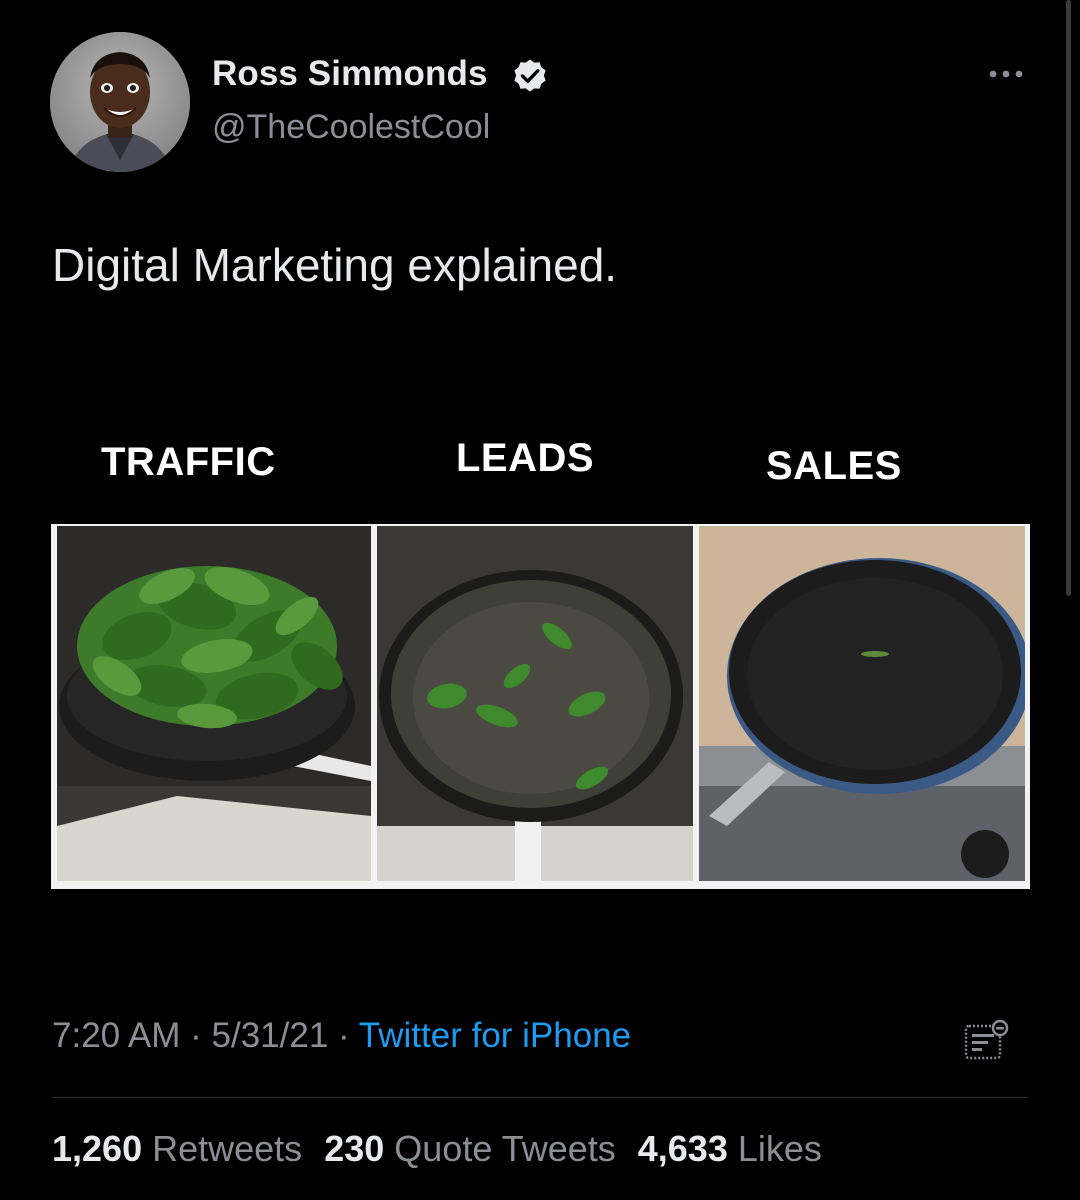 This screenshot has height=1200, width=1080. What do you see at coordinates (834, 466) in the screenshot?
I see `panel-title-sales: SALES` at bounding box center [834, 466].